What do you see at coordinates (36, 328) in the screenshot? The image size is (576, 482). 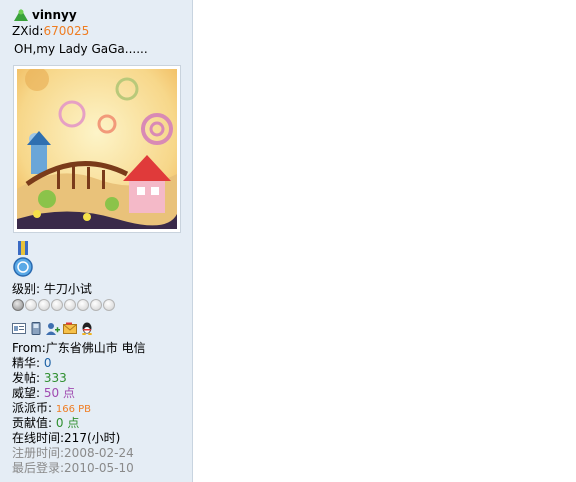 I see `phone-icon` at bounding box center [36, 328].